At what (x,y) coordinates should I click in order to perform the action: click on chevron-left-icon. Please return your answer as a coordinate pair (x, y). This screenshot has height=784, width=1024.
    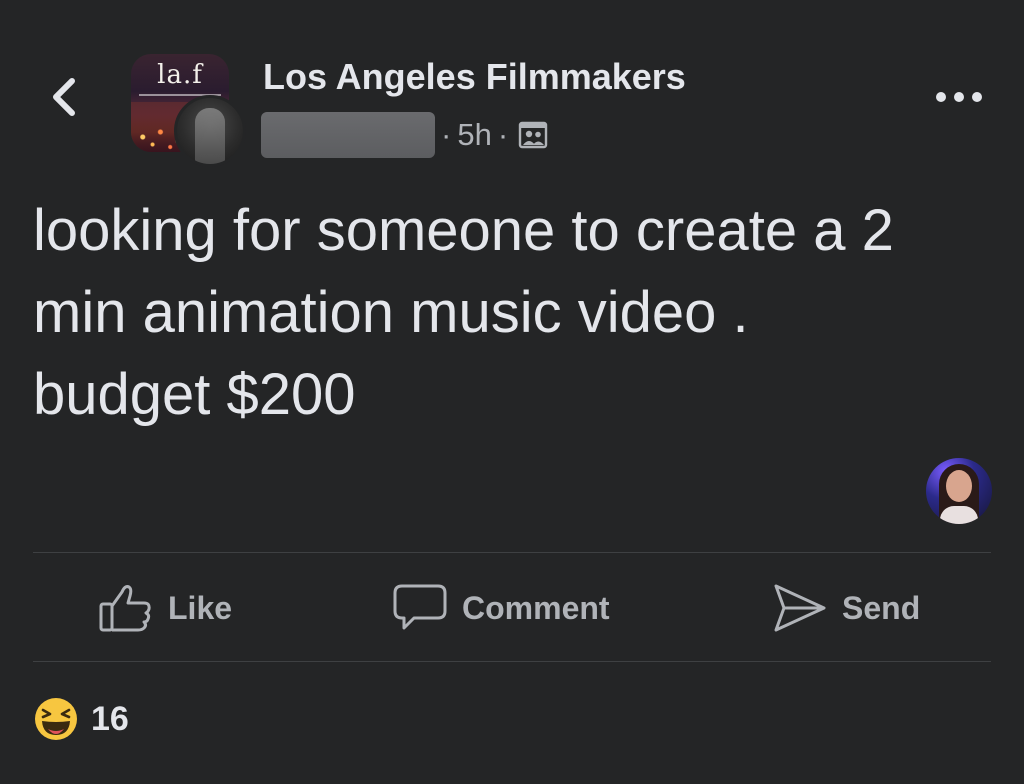
    Looking at the image, I should click on (64, 97).